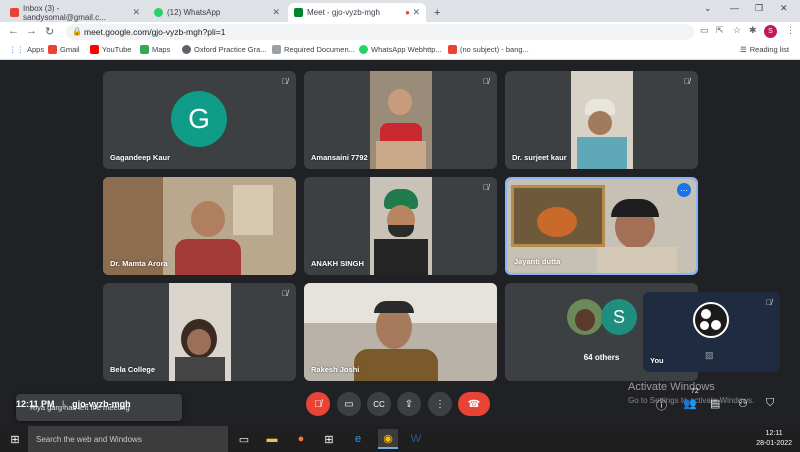 The width and height of the screenshot is (800, 452). Describe the element at coordinates (358, 439) in the screenshot. I see `edge-icon: e` at that location.